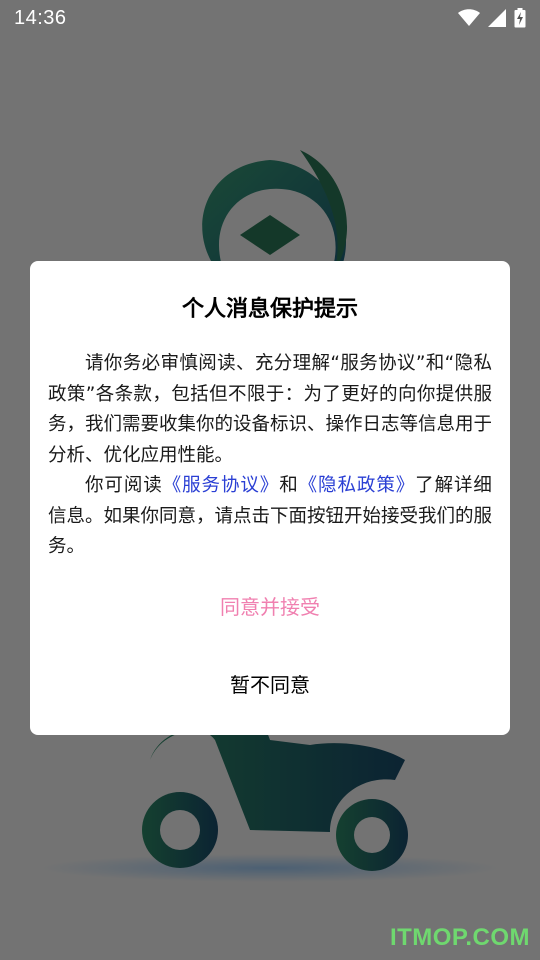 Image resolution: width=540 pixels, height=960 pixels. I want to click on status-icons, so click(492, 18).